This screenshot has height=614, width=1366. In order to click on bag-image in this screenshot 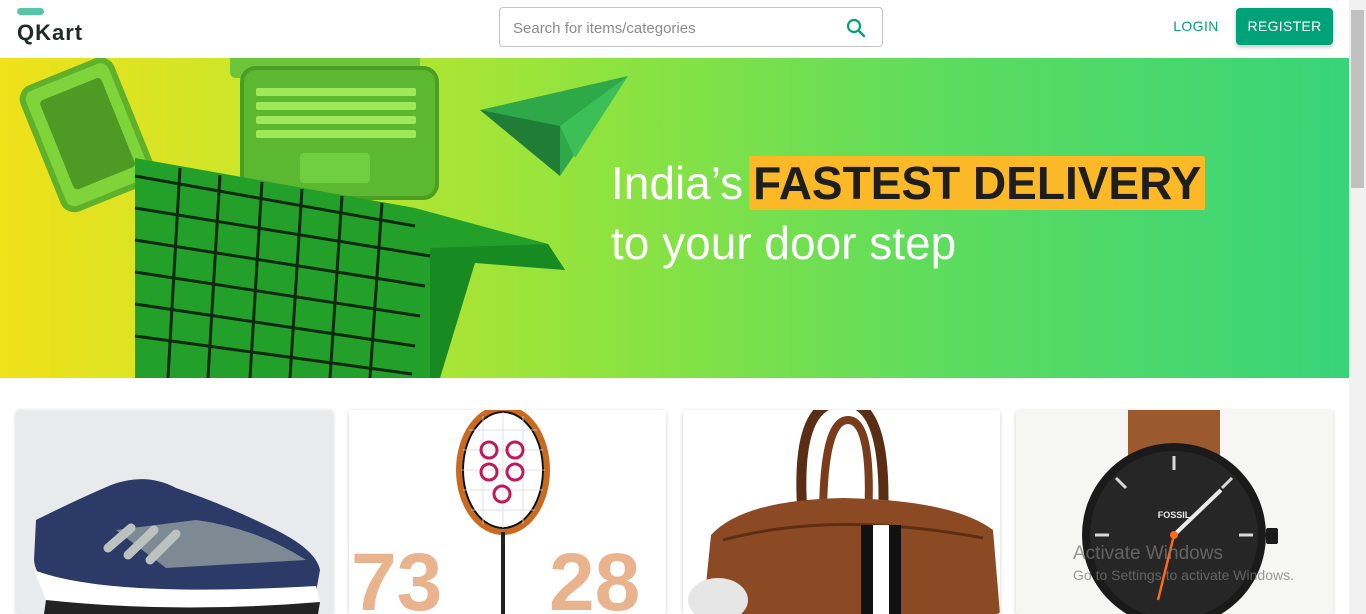, I will do `click(841, 512)`.